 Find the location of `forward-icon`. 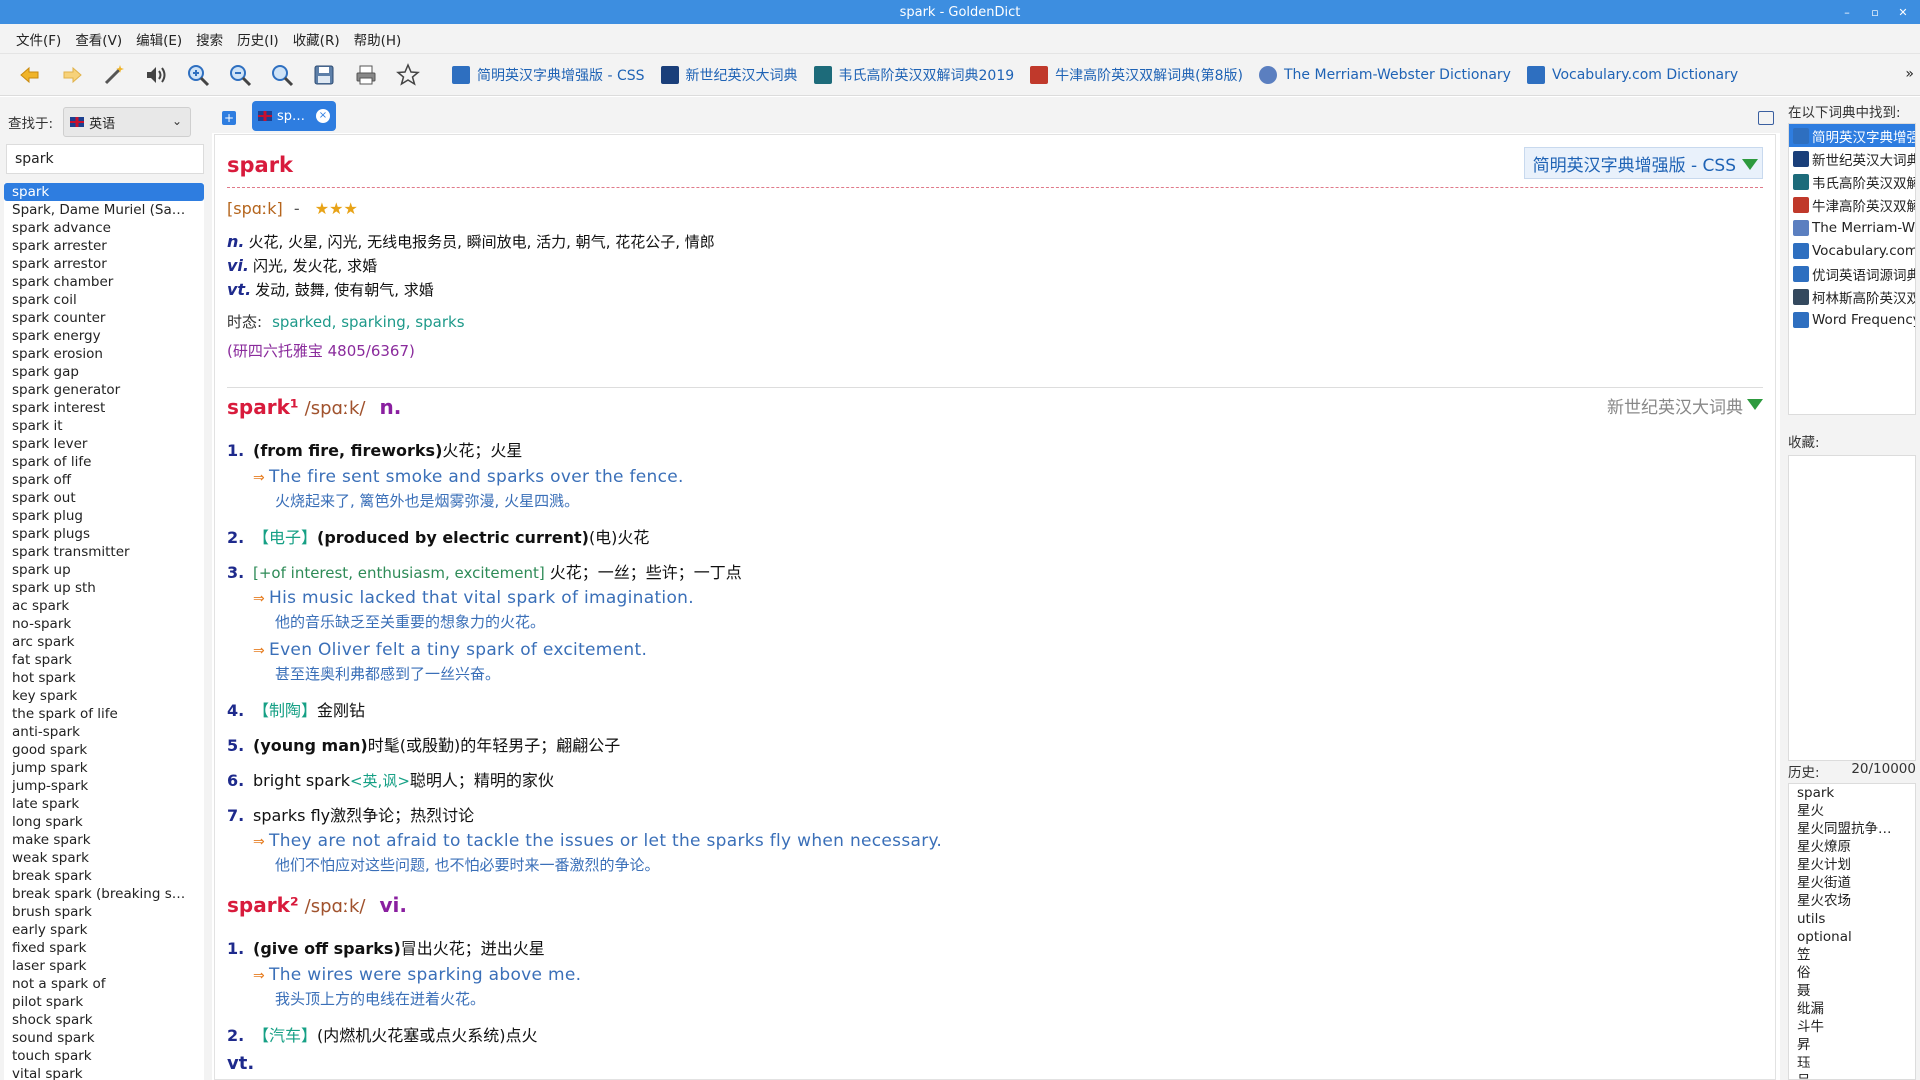

forward-icon is located at coordinates (72, 75).